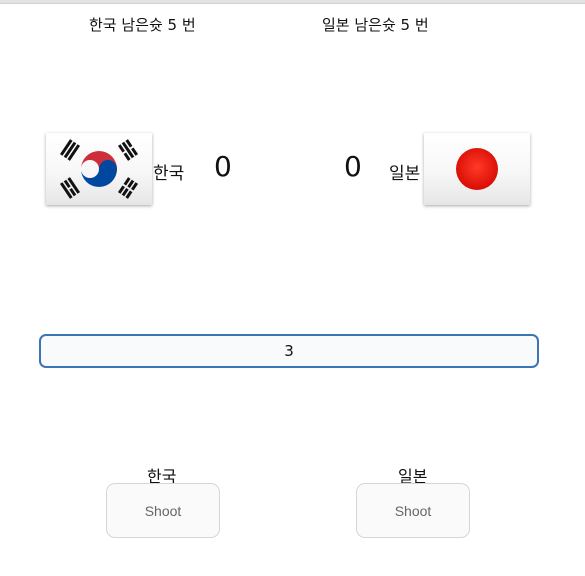 The image size is (585, 576). I want to click on korea-shots-remaining: 한국 남은슛 5 번, so click(142, 25).